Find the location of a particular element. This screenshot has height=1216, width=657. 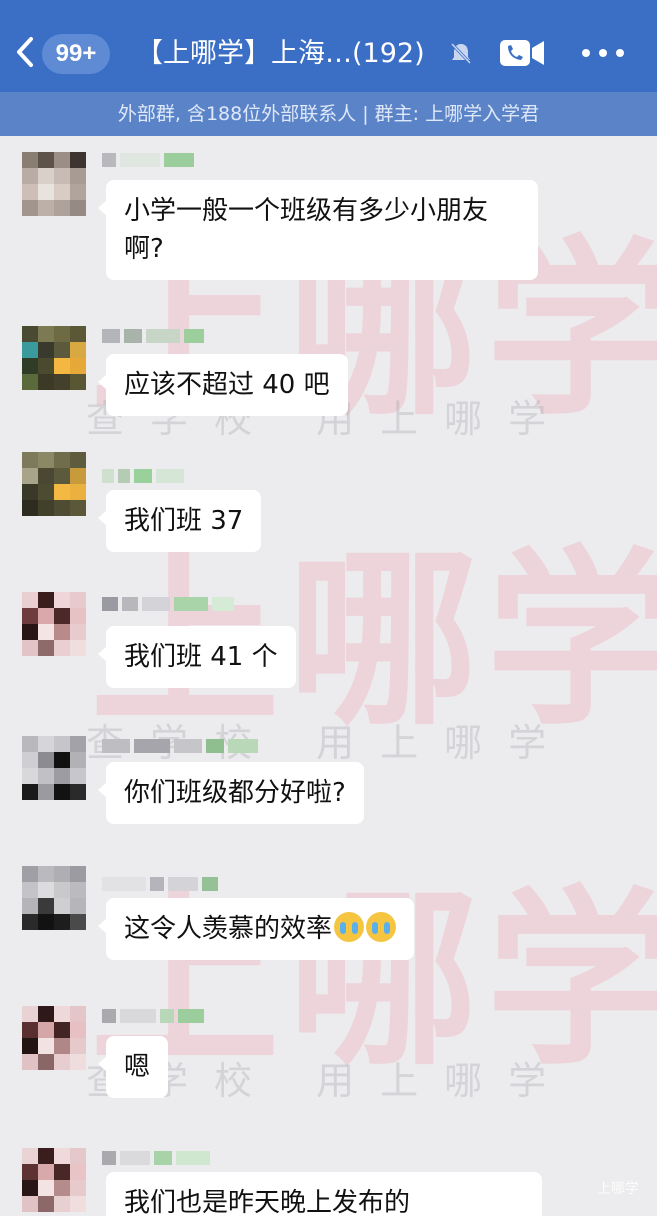

unread-count-badge: 99+ is located at coordinates (76, 54).